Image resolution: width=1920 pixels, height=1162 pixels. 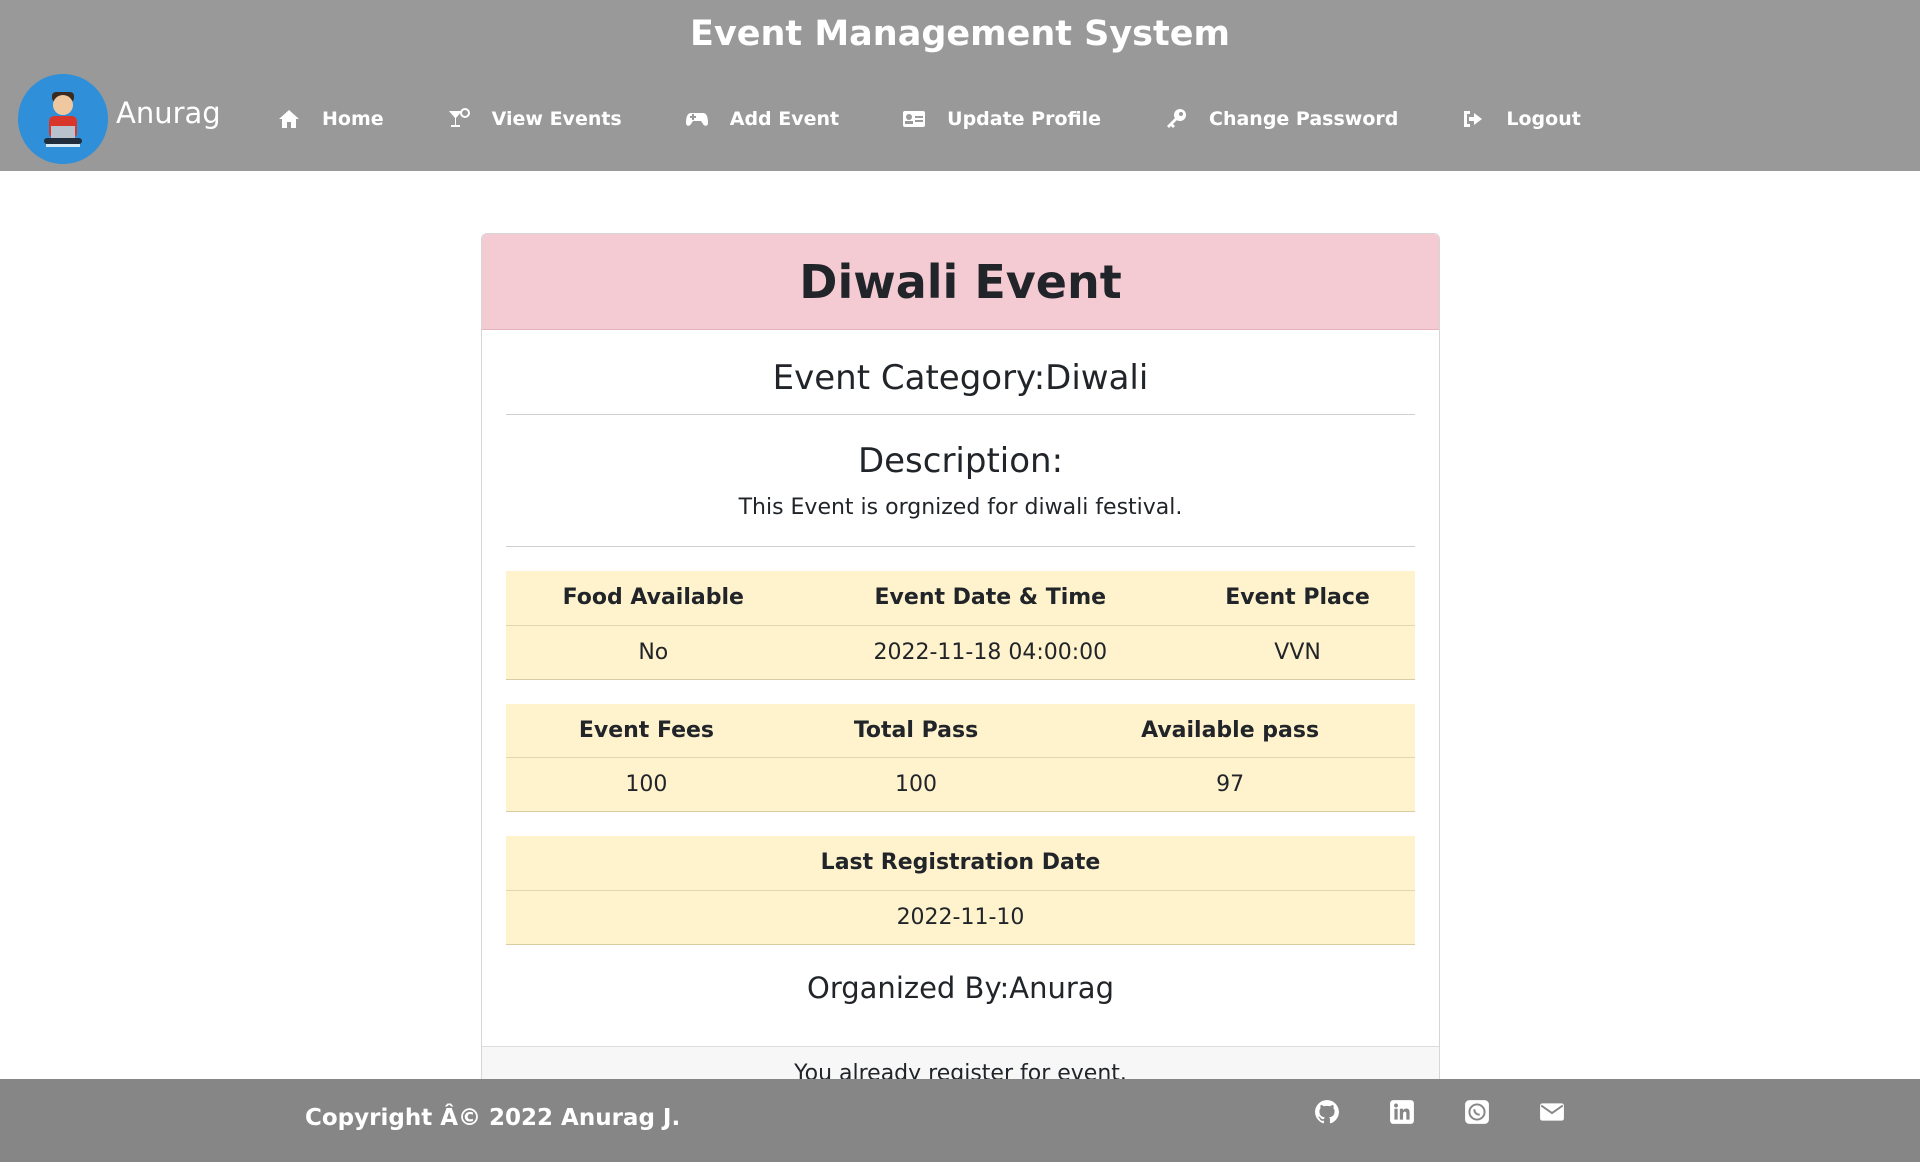 What do you see at coordinates (990, 652) in the screenshot?
I see `event-datetime-value: 2022-11-18 04:00:00` at bounding box center [990, 652].